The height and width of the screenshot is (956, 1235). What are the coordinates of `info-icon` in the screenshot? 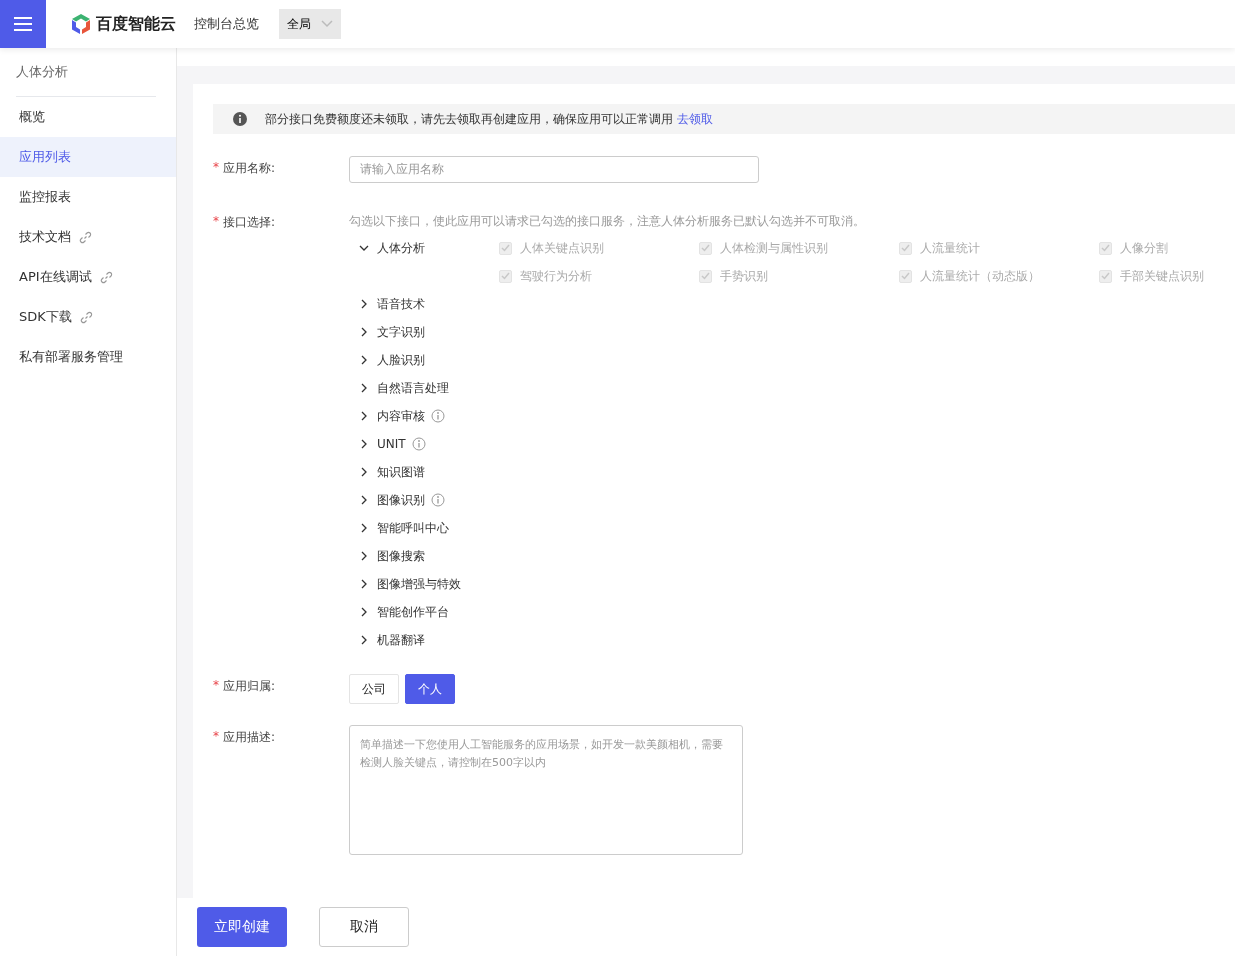 It's located at (240, 119).